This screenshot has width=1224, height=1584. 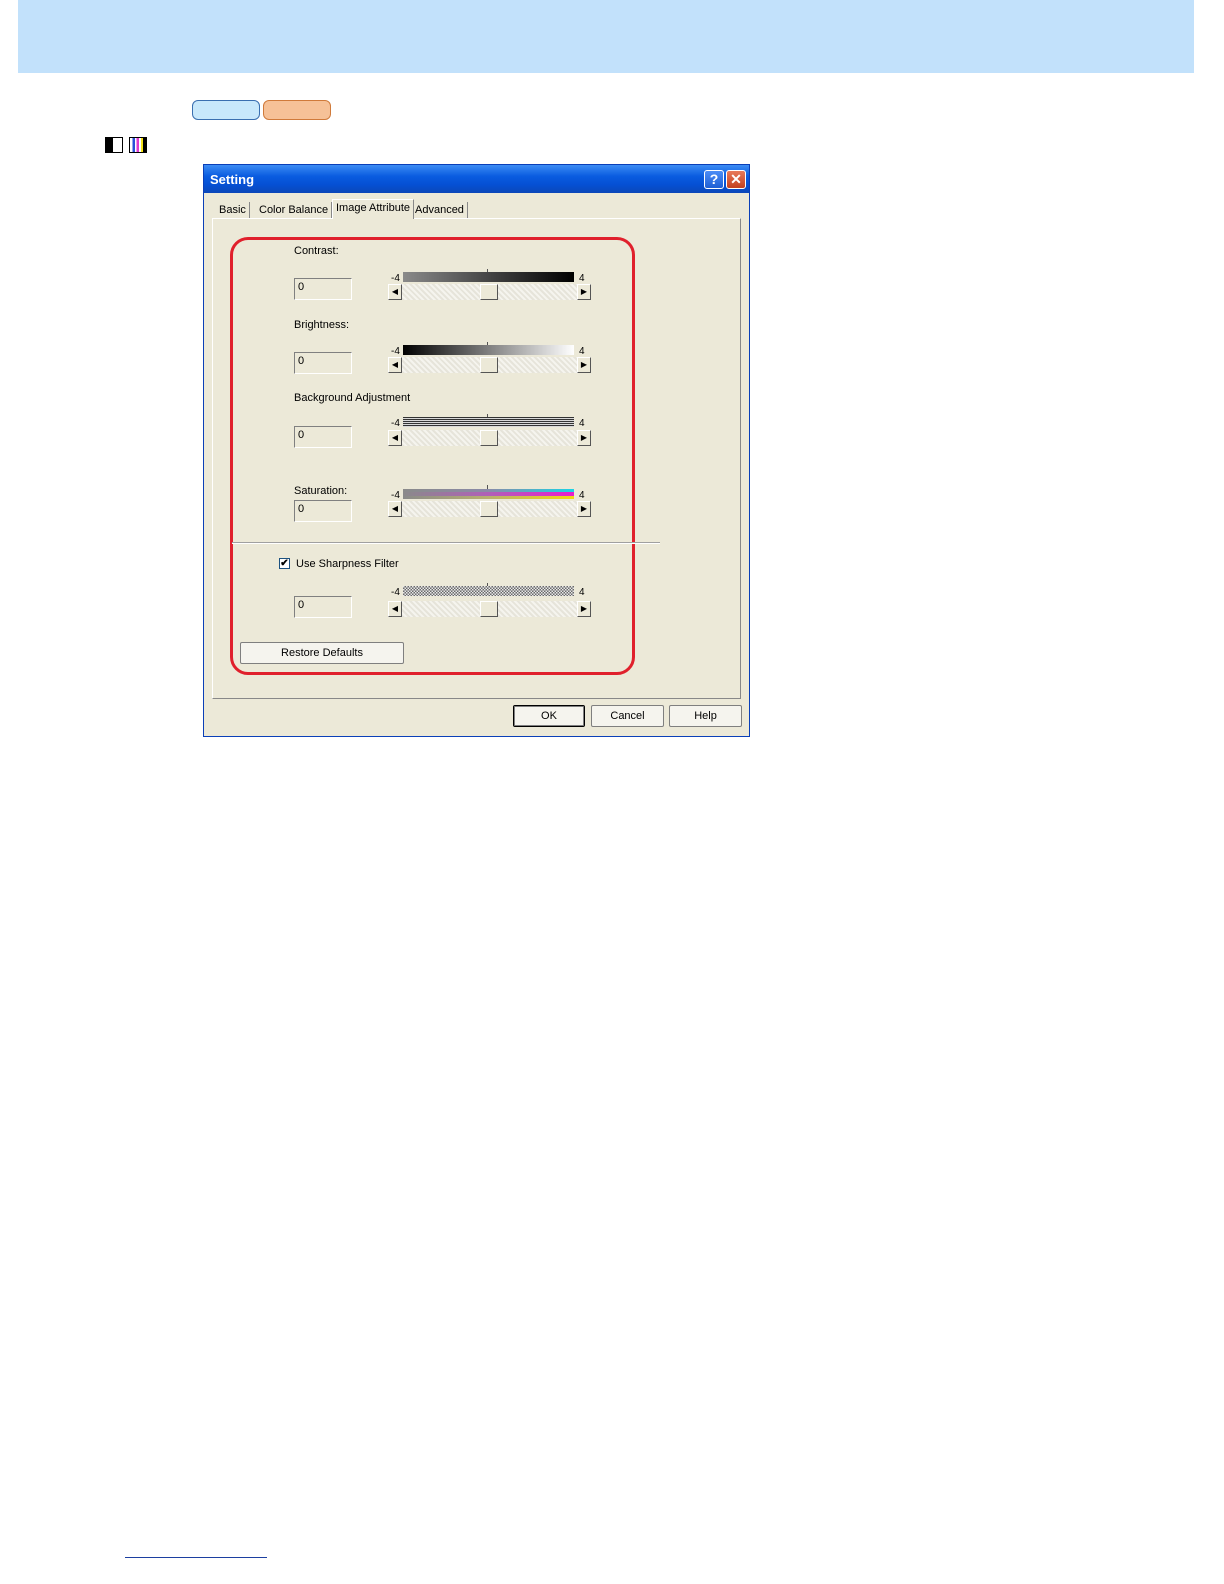 I want to click on brightness-slider-thumb, so click(x=489, y=365).